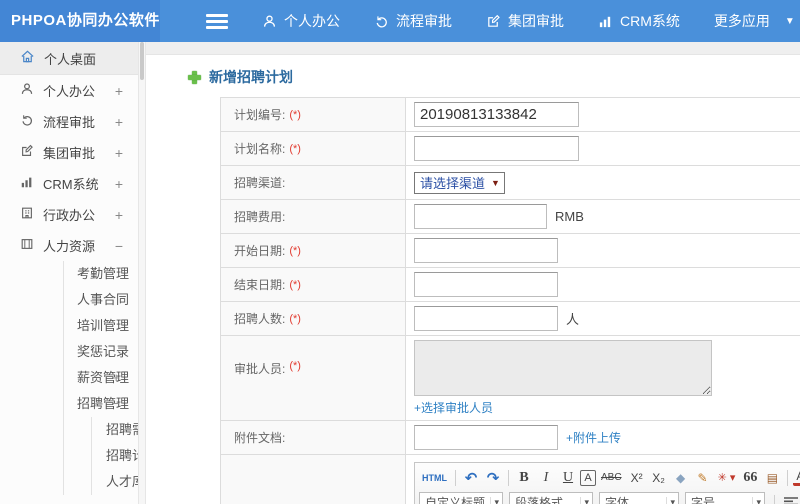 This screenshot has width=800, height=504. What do you see at coordinates (142, 273) in the screenshot?
I see `sidebar-scrollbar` at bounding box center [142, 273].